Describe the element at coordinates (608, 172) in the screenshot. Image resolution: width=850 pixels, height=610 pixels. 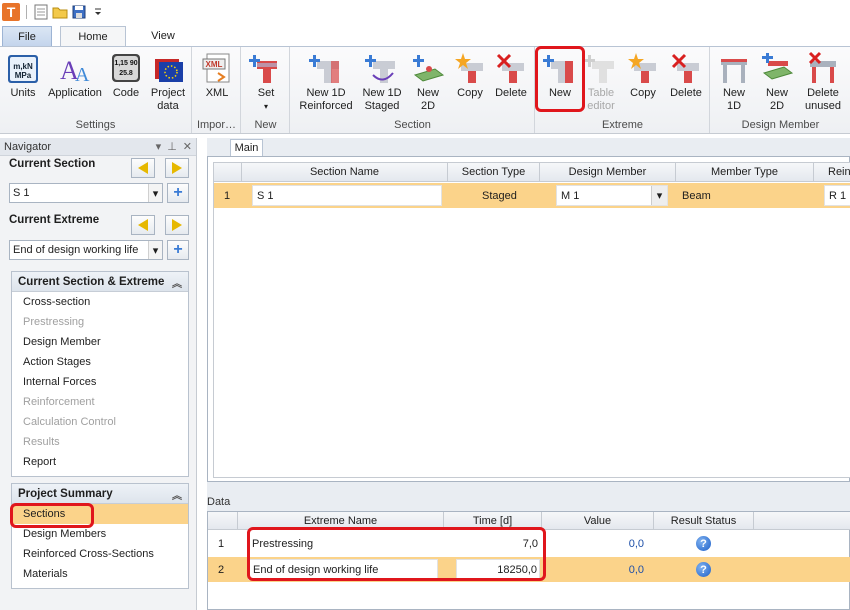
I see `column-header: Design Member` at that location.